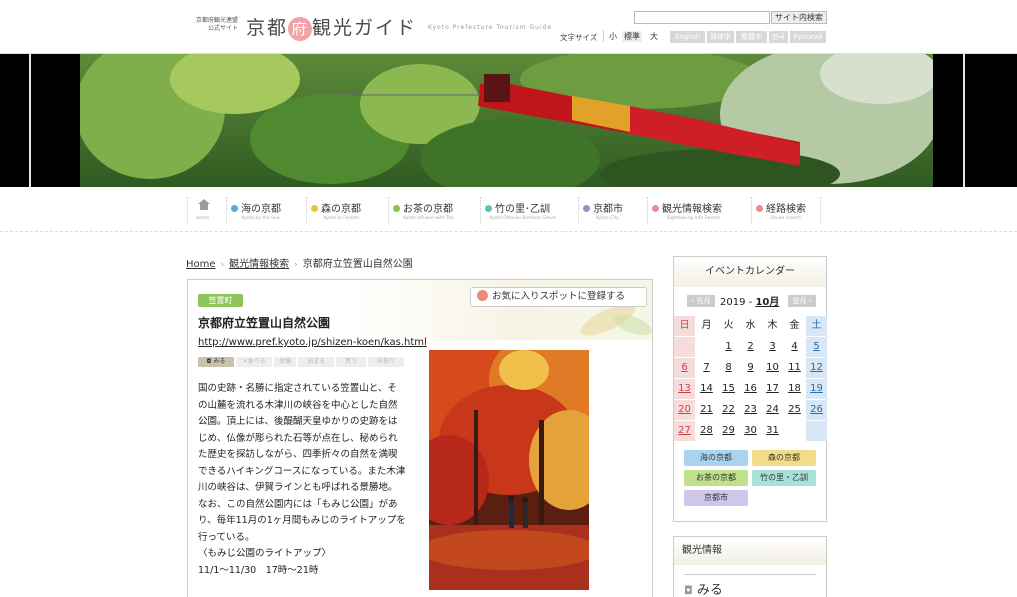 This screenshot has width=1017, height=597. What do you see at coordinates (314, 208) in the screenshot?
I see `nav-mori-dot-icon` at bounding box center [314, 208].